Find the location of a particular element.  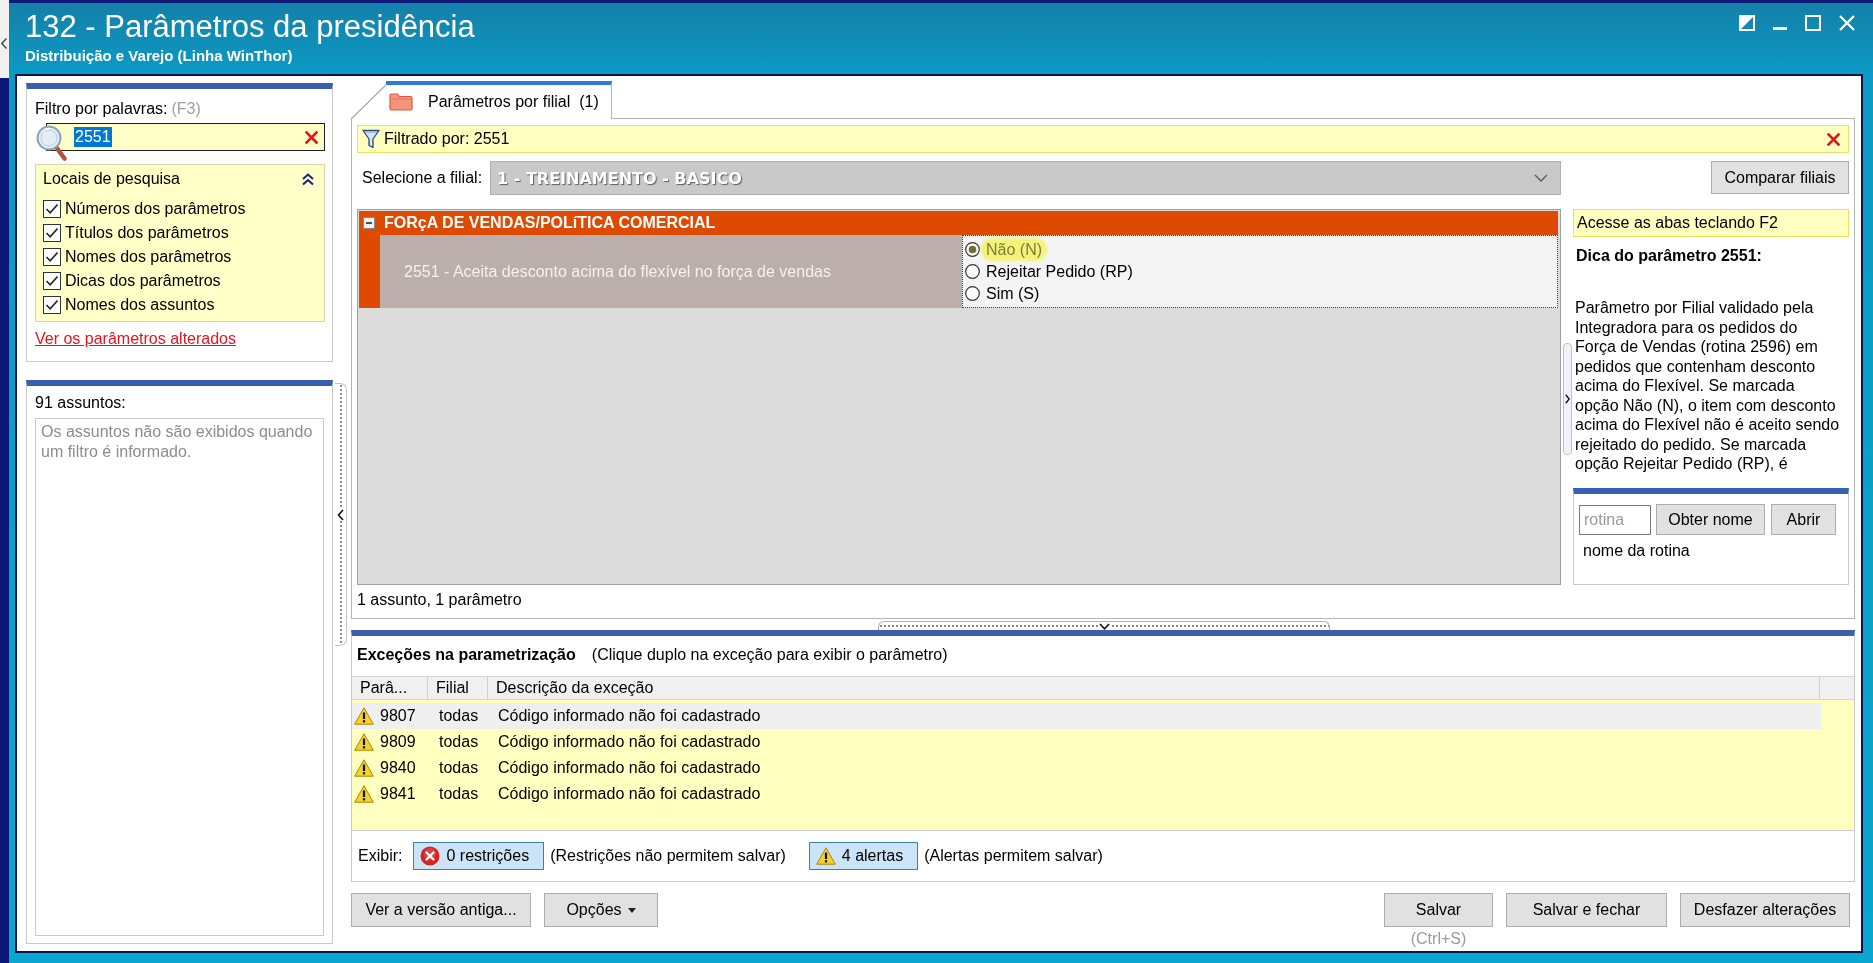

double-chevron-up-icon is located at coordinates (308, 179).